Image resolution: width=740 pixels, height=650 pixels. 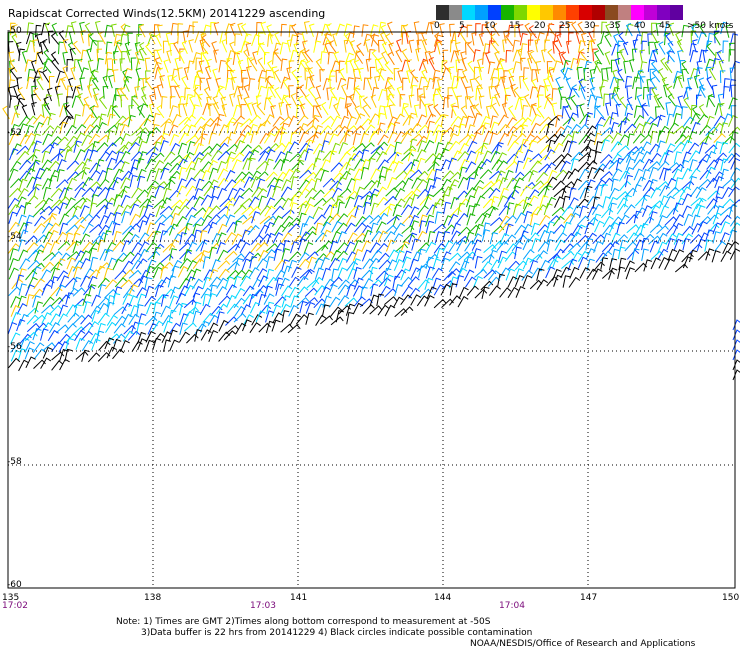 What do you see at coordinates (559, 12) in the screenshot?
I see `legend-swatch` at bounding box center [559, 12].